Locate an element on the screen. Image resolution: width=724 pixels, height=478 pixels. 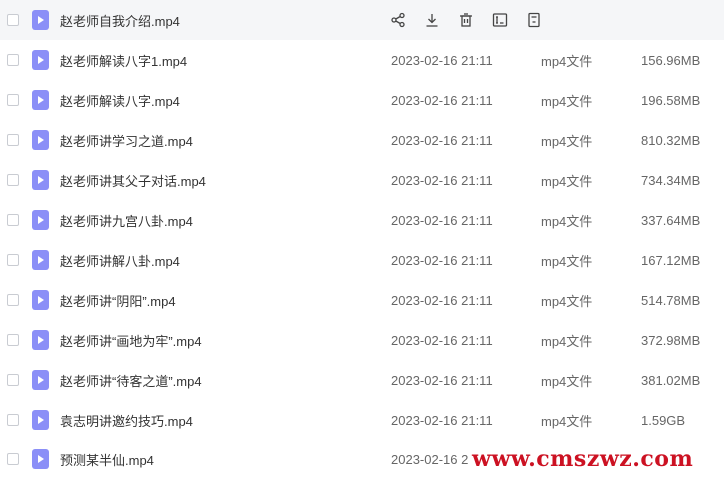
watermark: www.cmszwz.com is located at coordinates (583, 459).